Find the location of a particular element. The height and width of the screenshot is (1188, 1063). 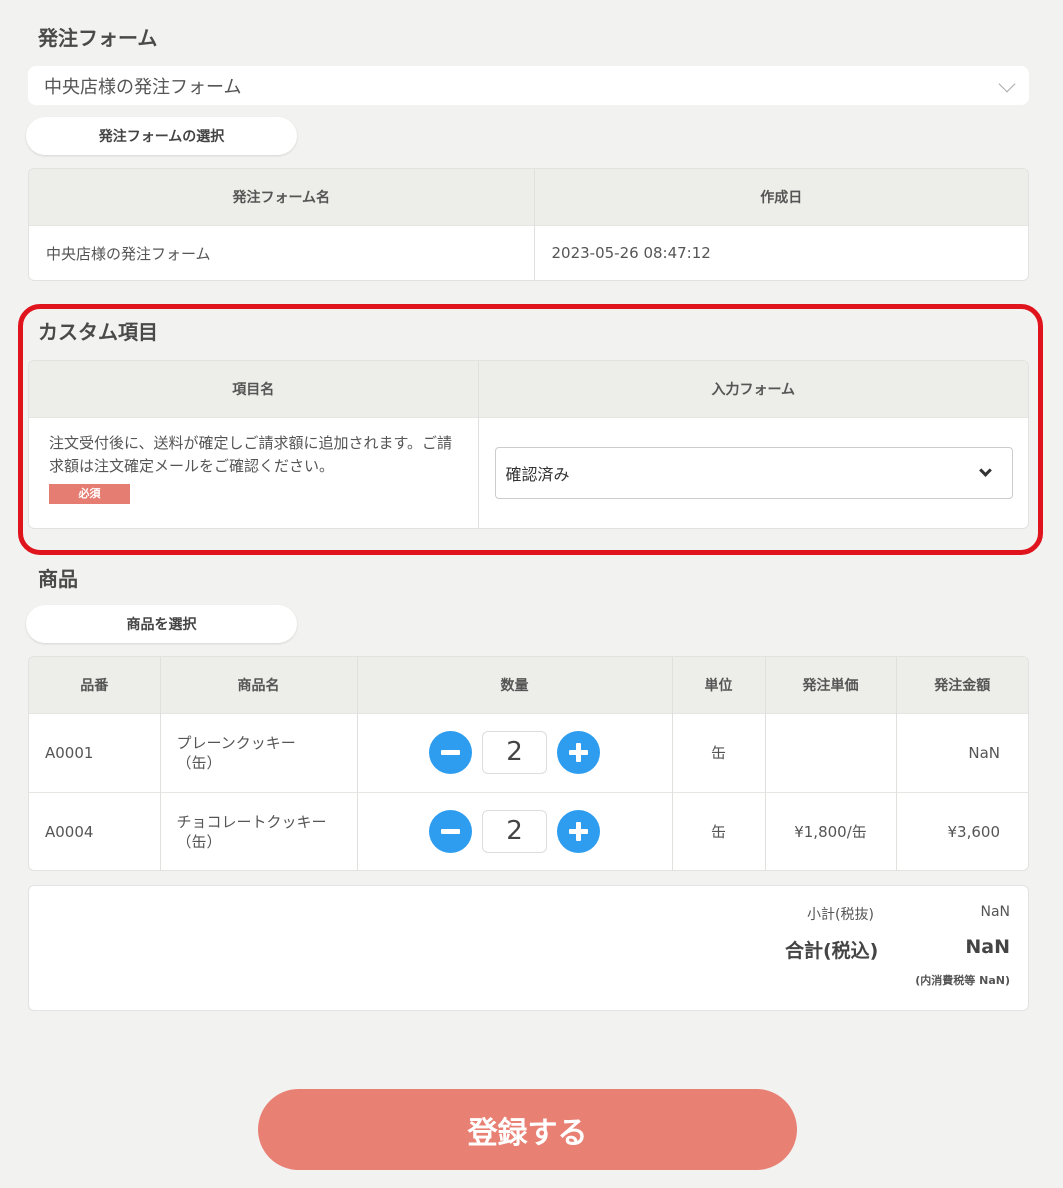

select-order-form-button: 発注フォームの選択 is located at coordinates (161, 136).